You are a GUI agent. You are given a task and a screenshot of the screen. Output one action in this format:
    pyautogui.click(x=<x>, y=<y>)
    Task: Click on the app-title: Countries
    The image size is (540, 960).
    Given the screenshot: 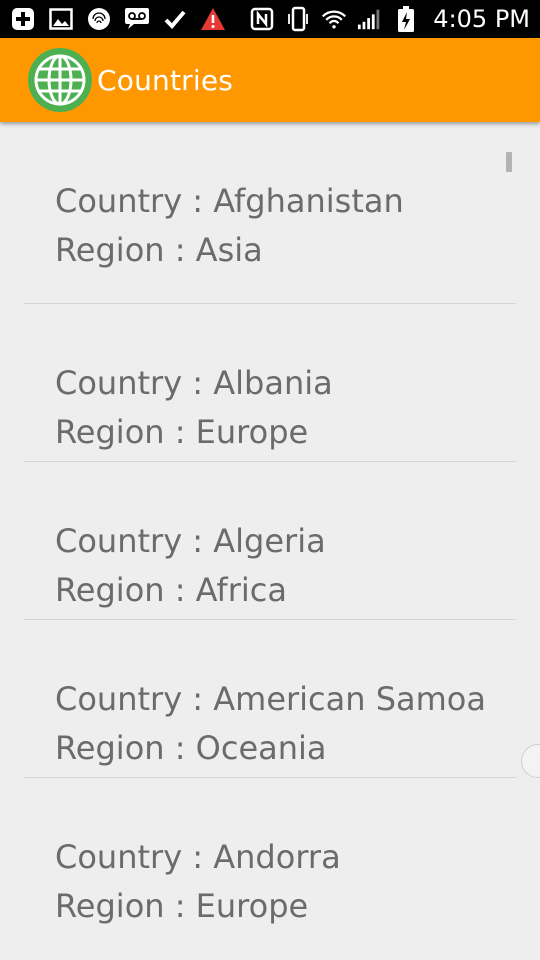 What is the action you would take?
    pyautogui.click(x=165, y=80)
    